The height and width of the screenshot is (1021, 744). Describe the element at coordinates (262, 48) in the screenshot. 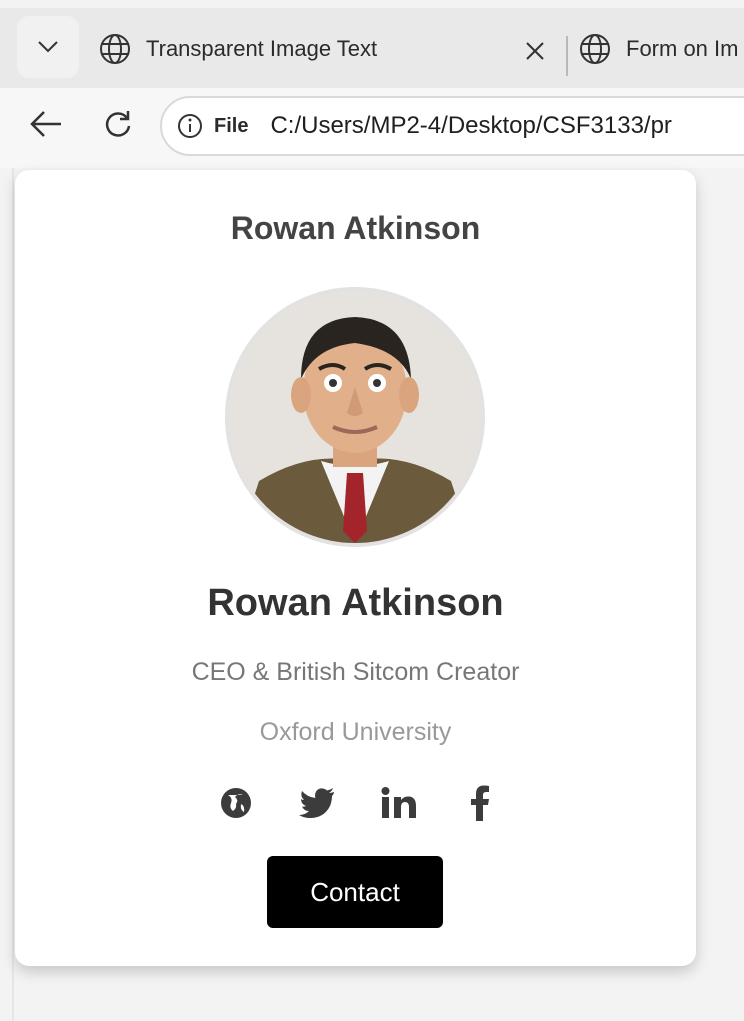

I see `tab-title: Transparent Image Text` at that location.